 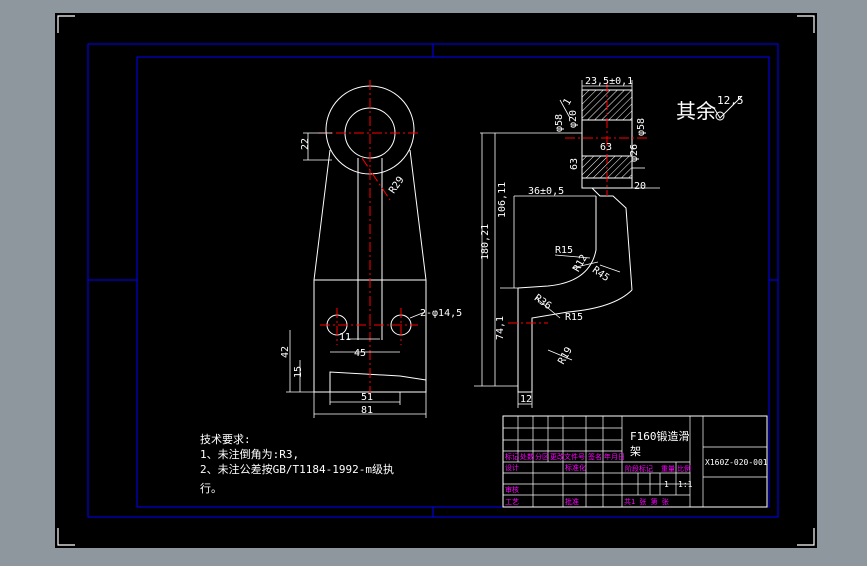 What do you see at coordinates (527, 456) in the screenshot?
I see `tb-col-2: 处数` at bounding box center [527, 456].